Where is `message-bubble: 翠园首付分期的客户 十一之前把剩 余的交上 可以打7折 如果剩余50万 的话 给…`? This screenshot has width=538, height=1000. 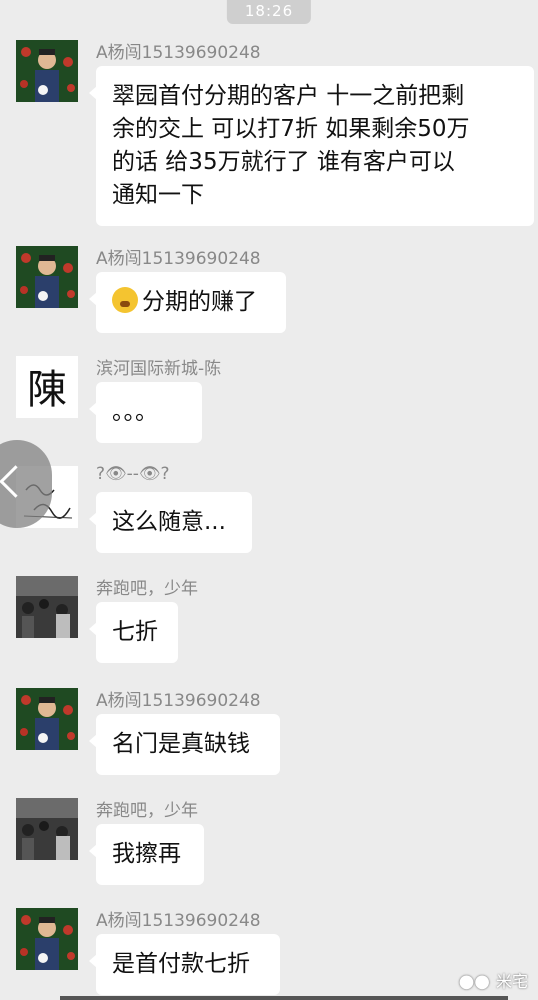 message-bubble: 翠园首付分期的客户 十一之前把剩 余的交上 可以打7折 如果剩余50万 的话 给… is located at coordinates (311, 146).